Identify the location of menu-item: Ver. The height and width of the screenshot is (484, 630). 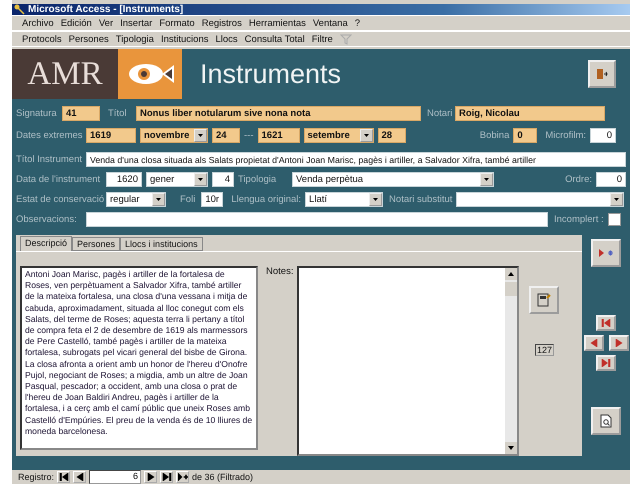
(106, 23).